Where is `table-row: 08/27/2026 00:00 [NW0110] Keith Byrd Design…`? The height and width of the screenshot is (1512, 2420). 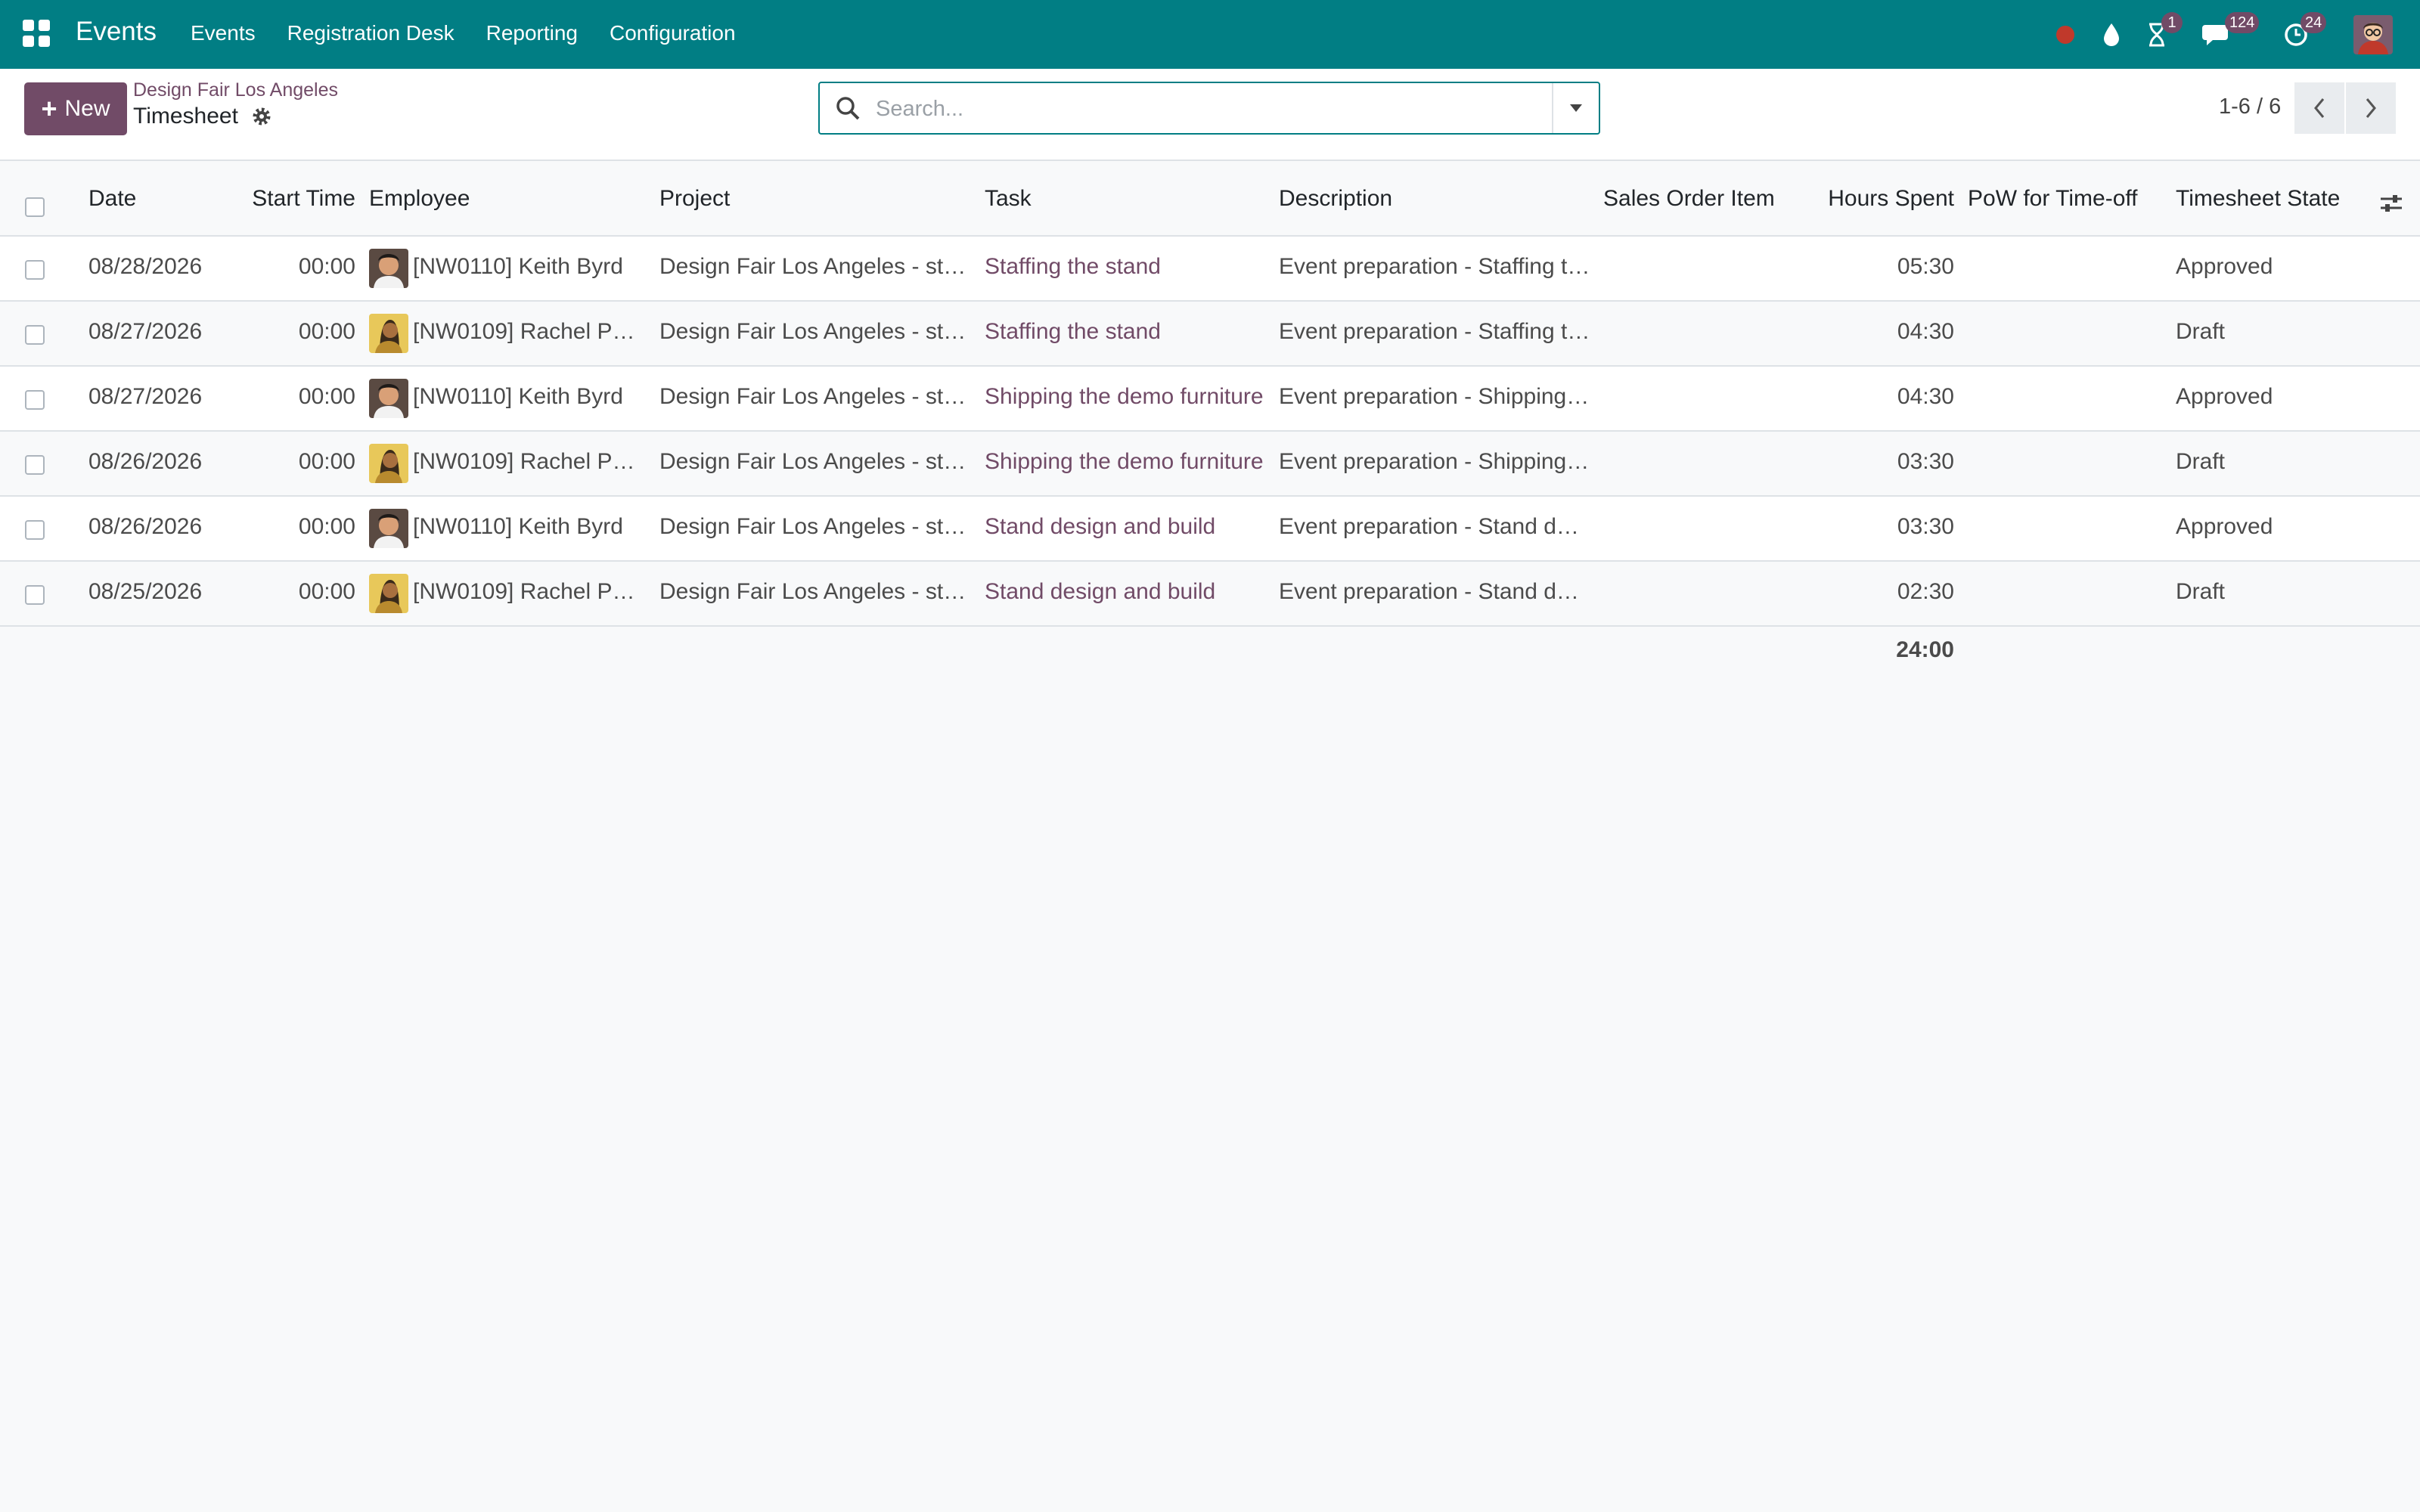
table-row: 08/27/2026 00:00 [NW0110] Keith Byrd Design… is located at coordinates (1210, 399).